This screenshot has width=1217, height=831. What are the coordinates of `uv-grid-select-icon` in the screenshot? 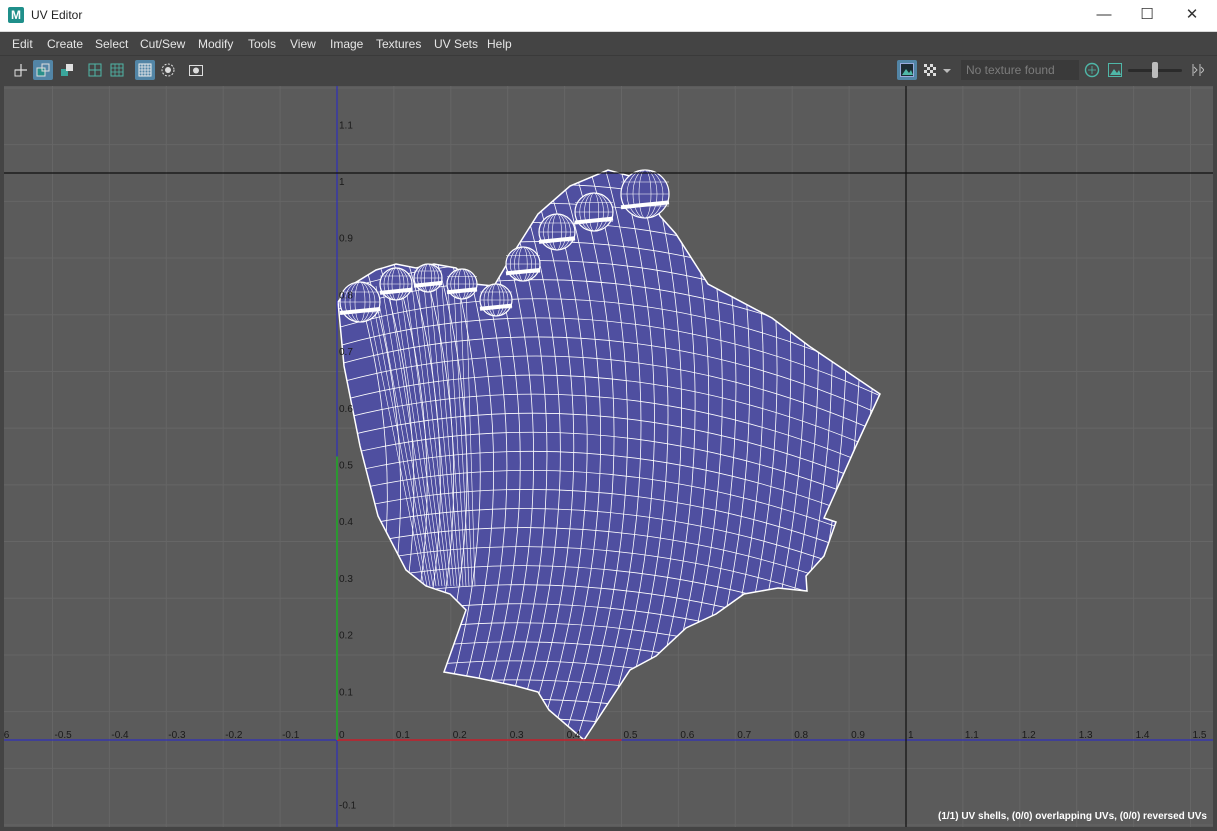 It's located at (21, 70).